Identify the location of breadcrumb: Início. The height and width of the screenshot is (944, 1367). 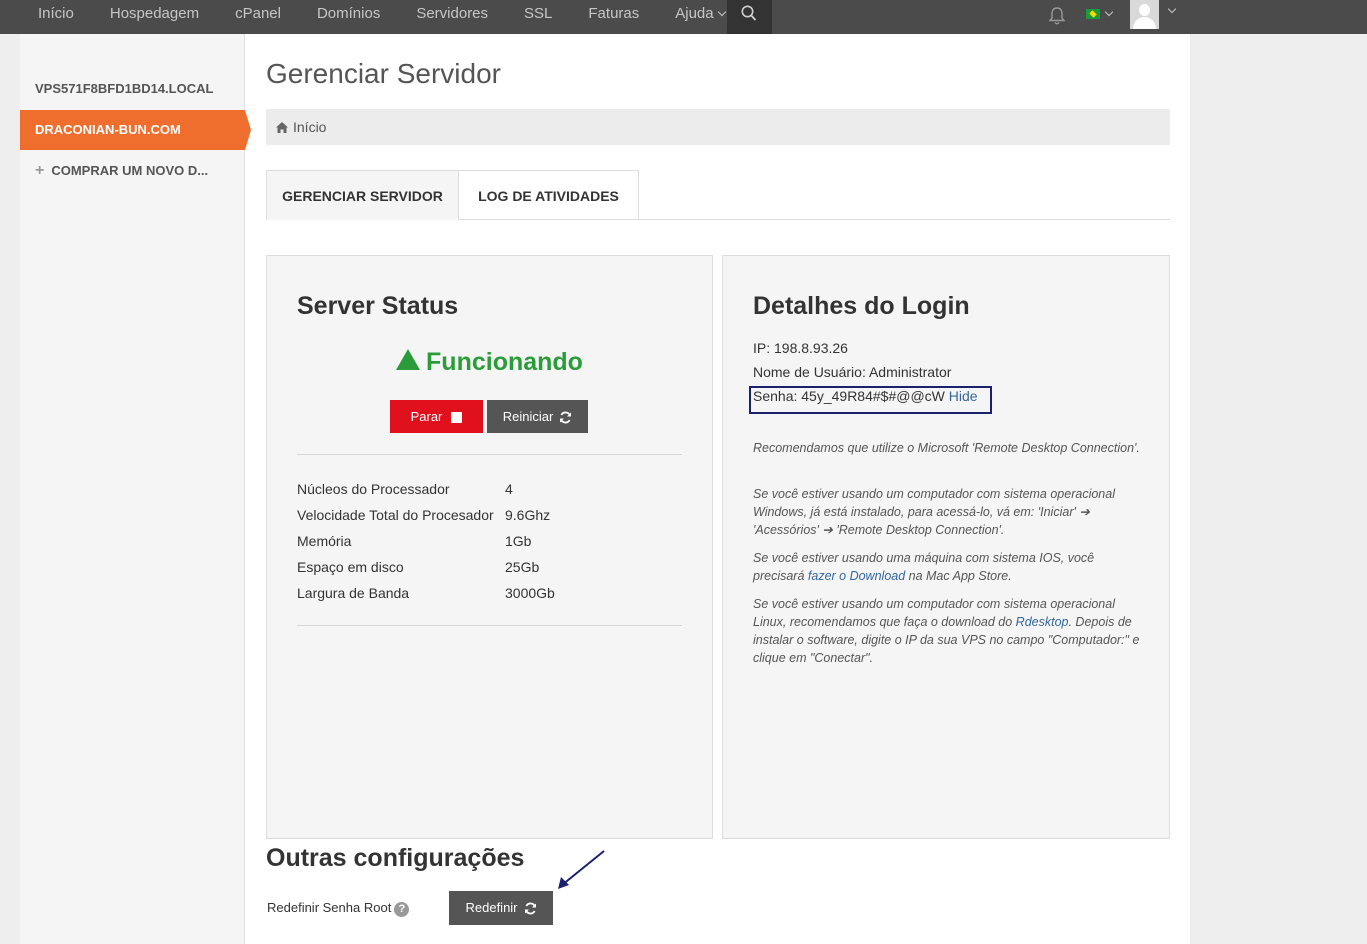
(718, 127).